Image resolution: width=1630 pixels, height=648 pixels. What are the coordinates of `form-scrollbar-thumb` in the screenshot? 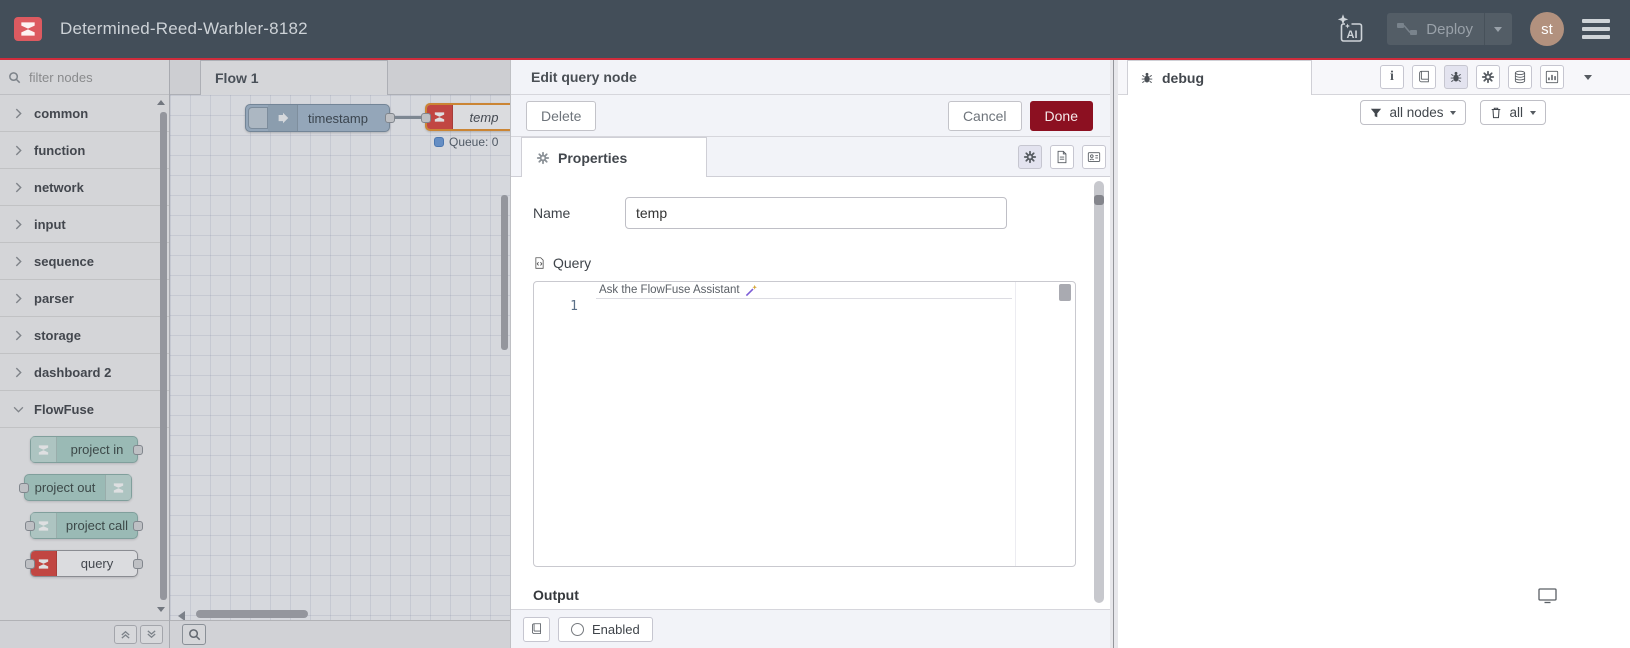 It's located at (1099, 200).